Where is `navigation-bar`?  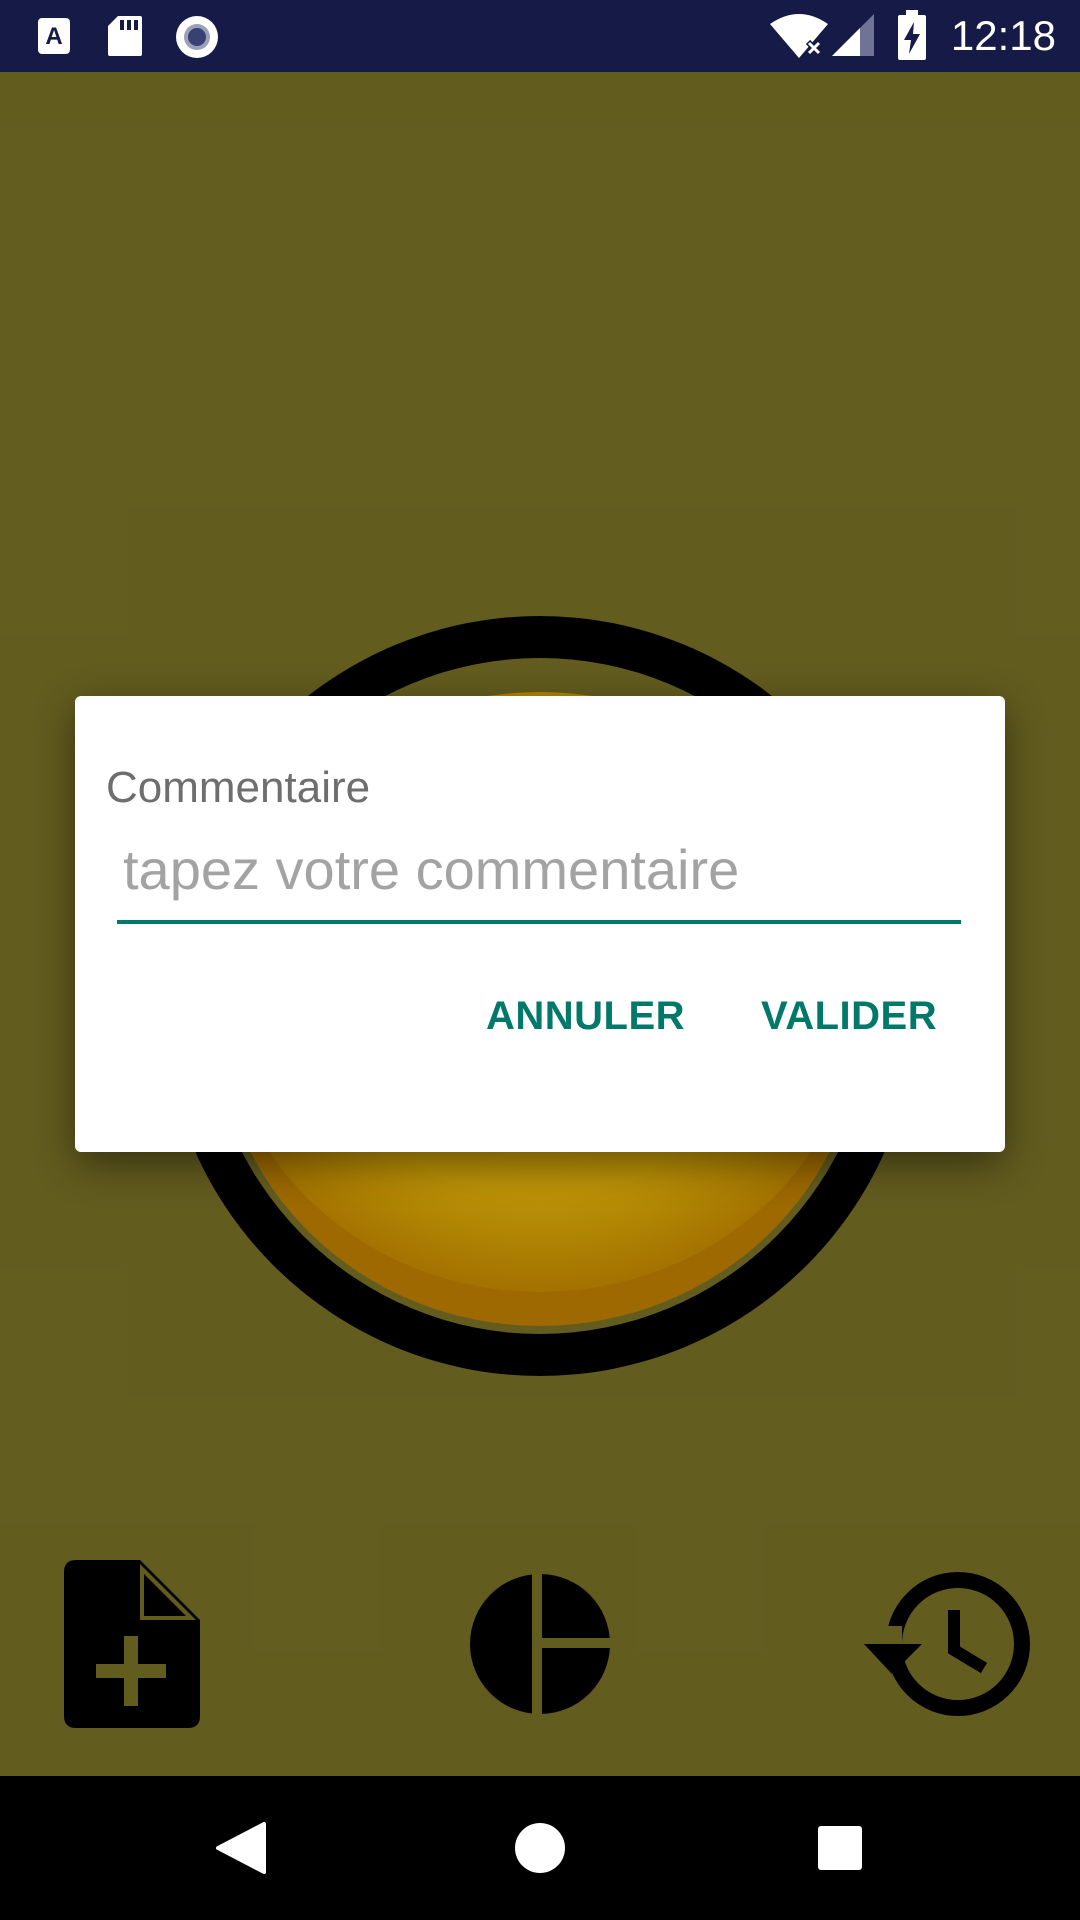
navigation-bar is located at coordinates (540, 1848).